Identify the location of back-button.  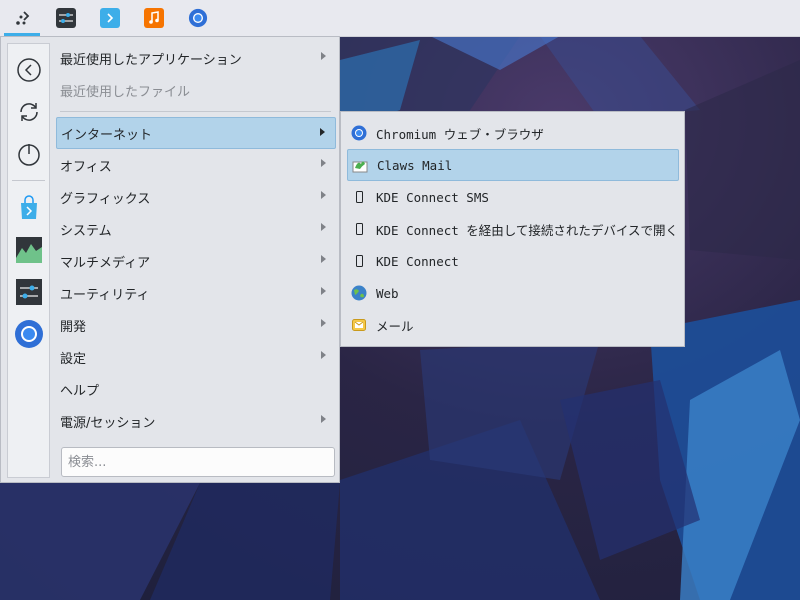
(29, 70).